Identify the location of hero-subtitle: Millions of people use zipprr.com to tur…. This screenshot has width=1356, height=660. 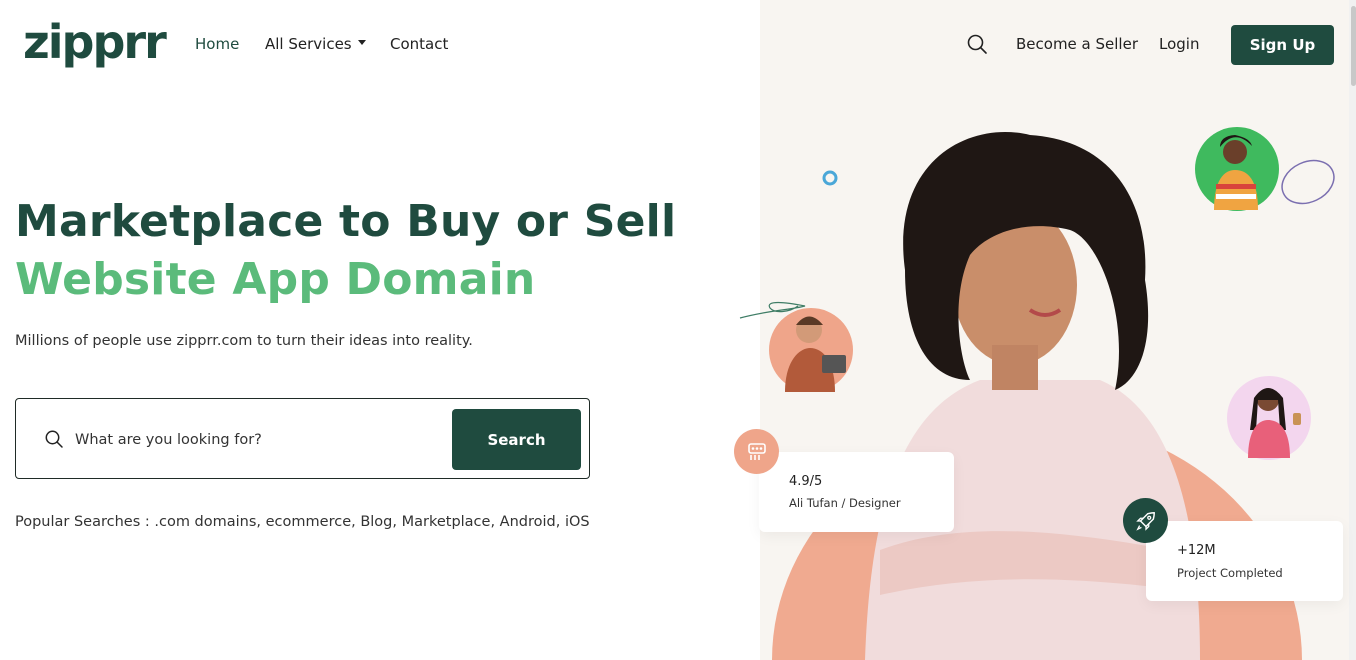
(244, 341).